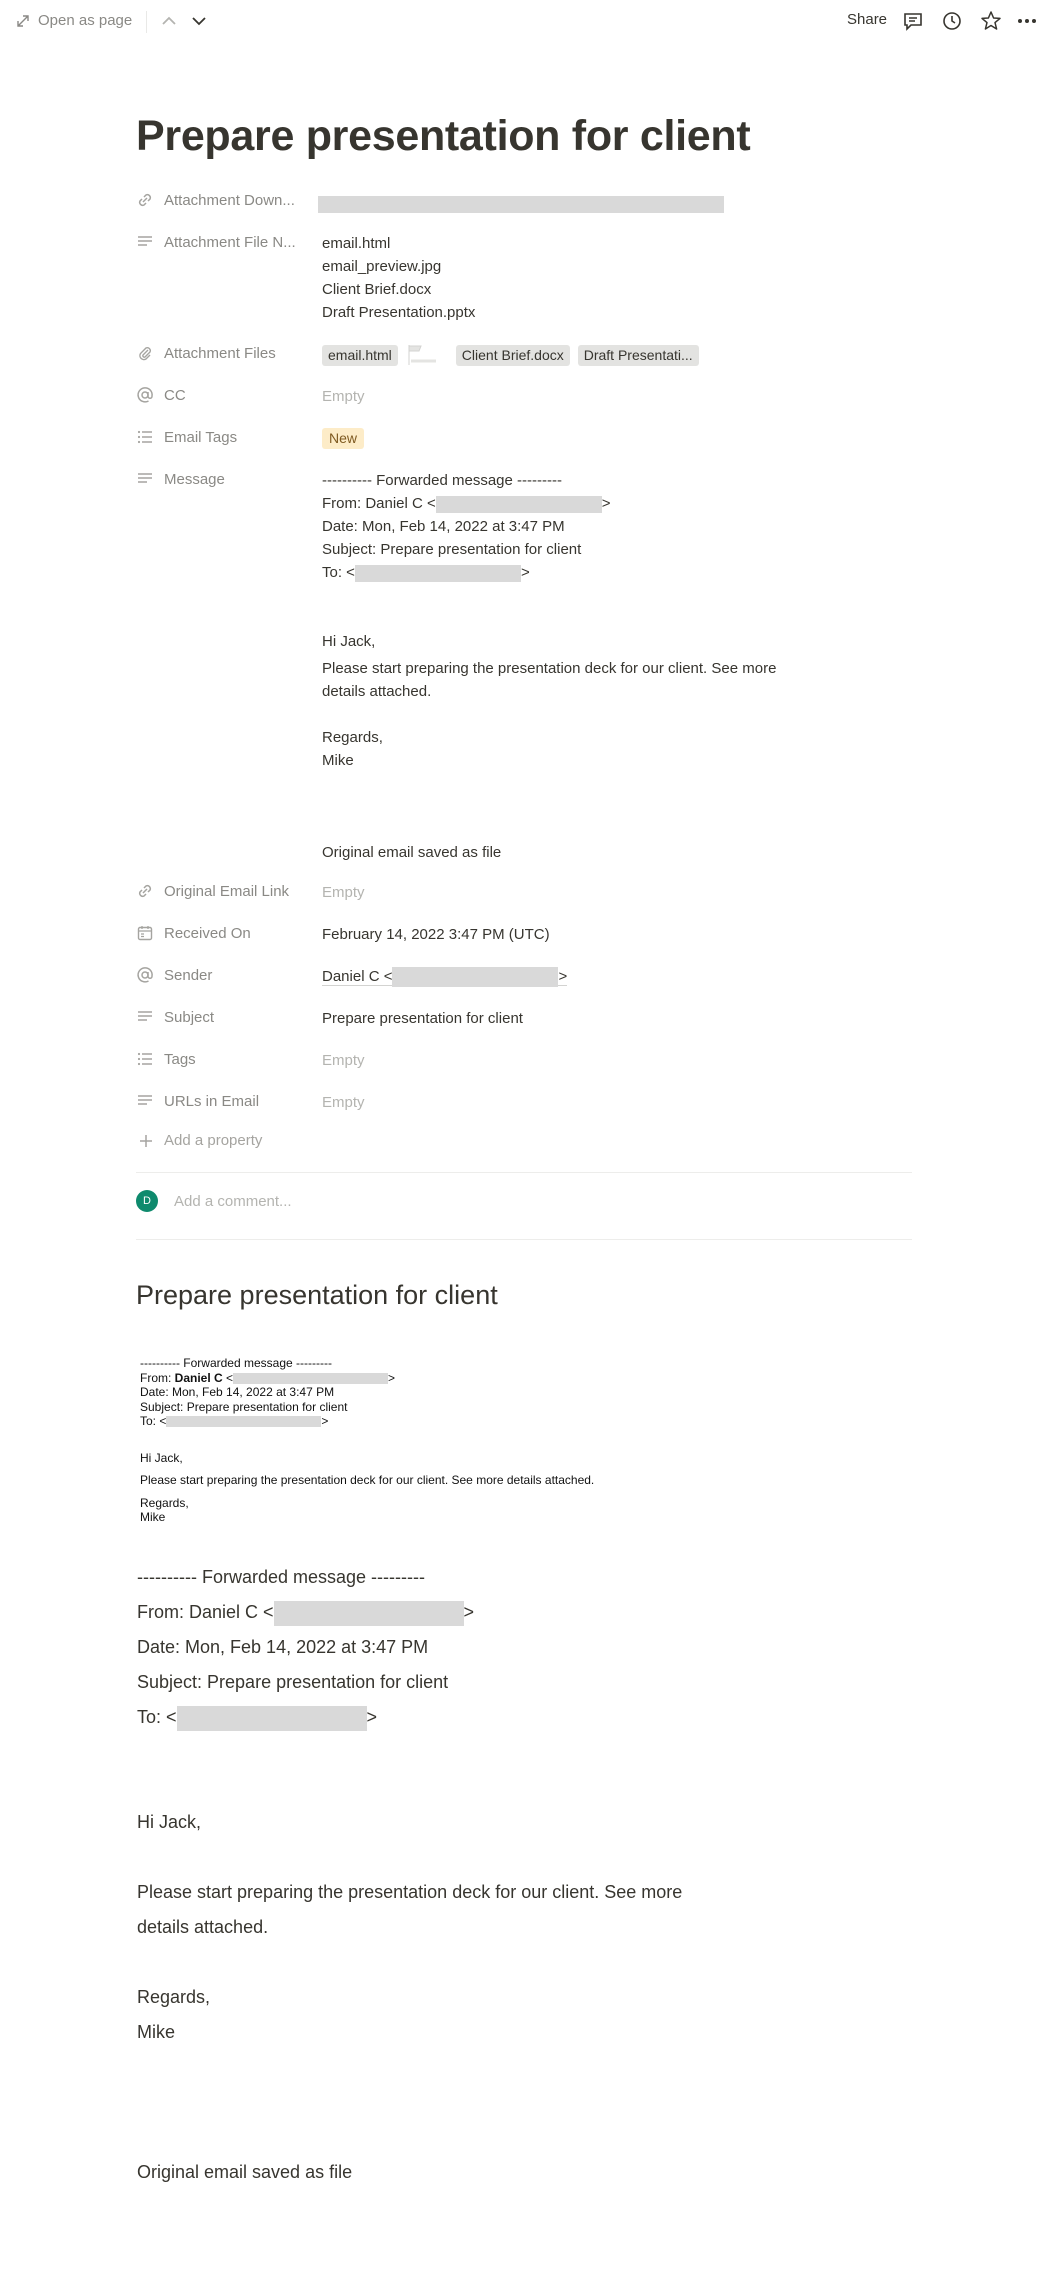  Describe the element at coordinates (213, 1140) in the screenshot. I see `add-property-label: Add a property` at that location.